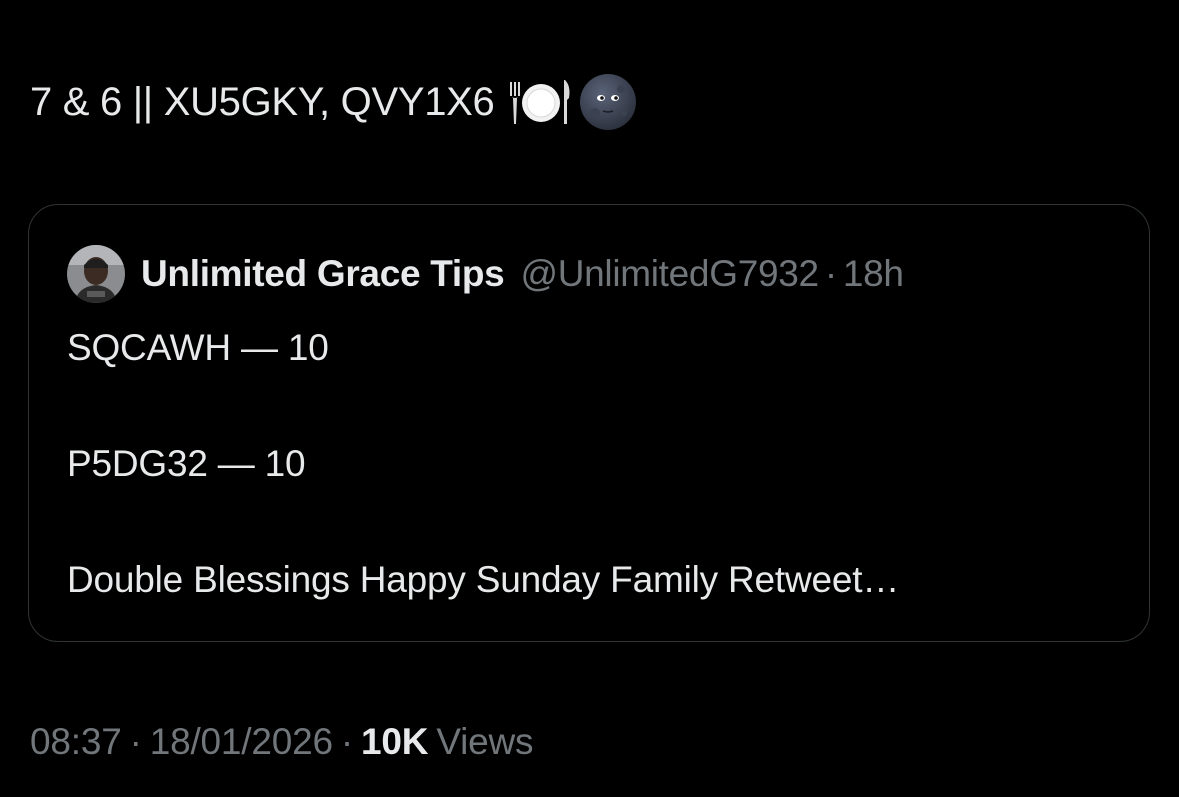 The height and width of the screenshot is (797, 1179). I want to click on avatar, so click(96, 274).